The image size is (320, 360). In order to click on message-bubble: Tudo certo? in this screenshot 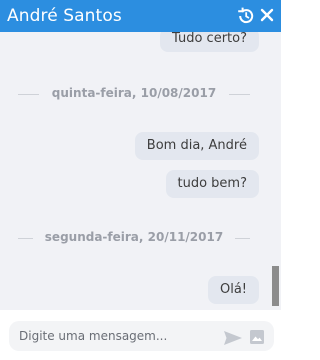, I will do `click(209, 42)`.